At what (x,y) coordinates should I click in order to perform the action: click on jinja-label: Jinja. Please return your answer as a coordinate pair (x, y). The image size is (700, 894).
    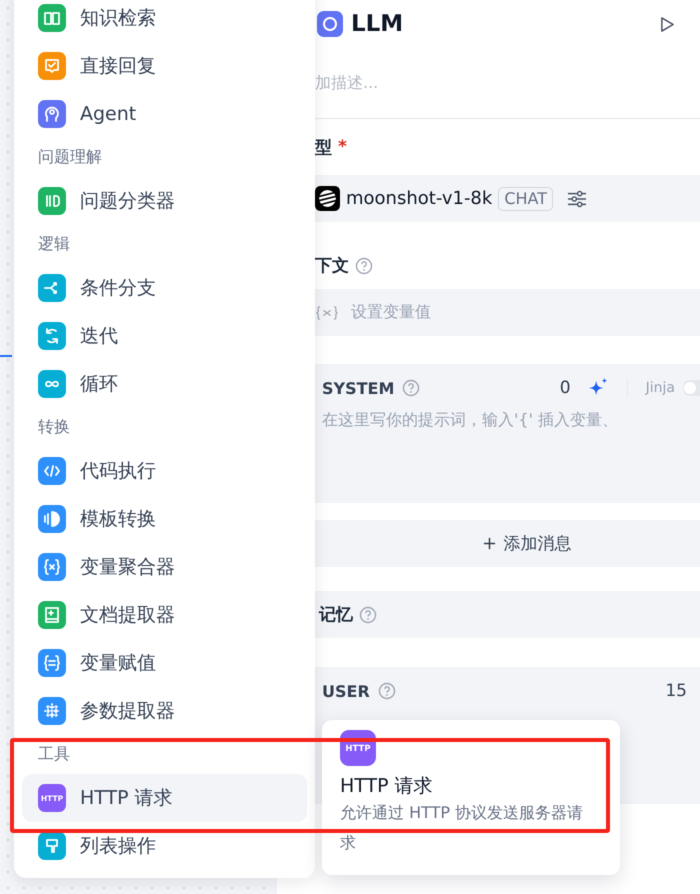
    Looking at the image, I should click on (660, 388).